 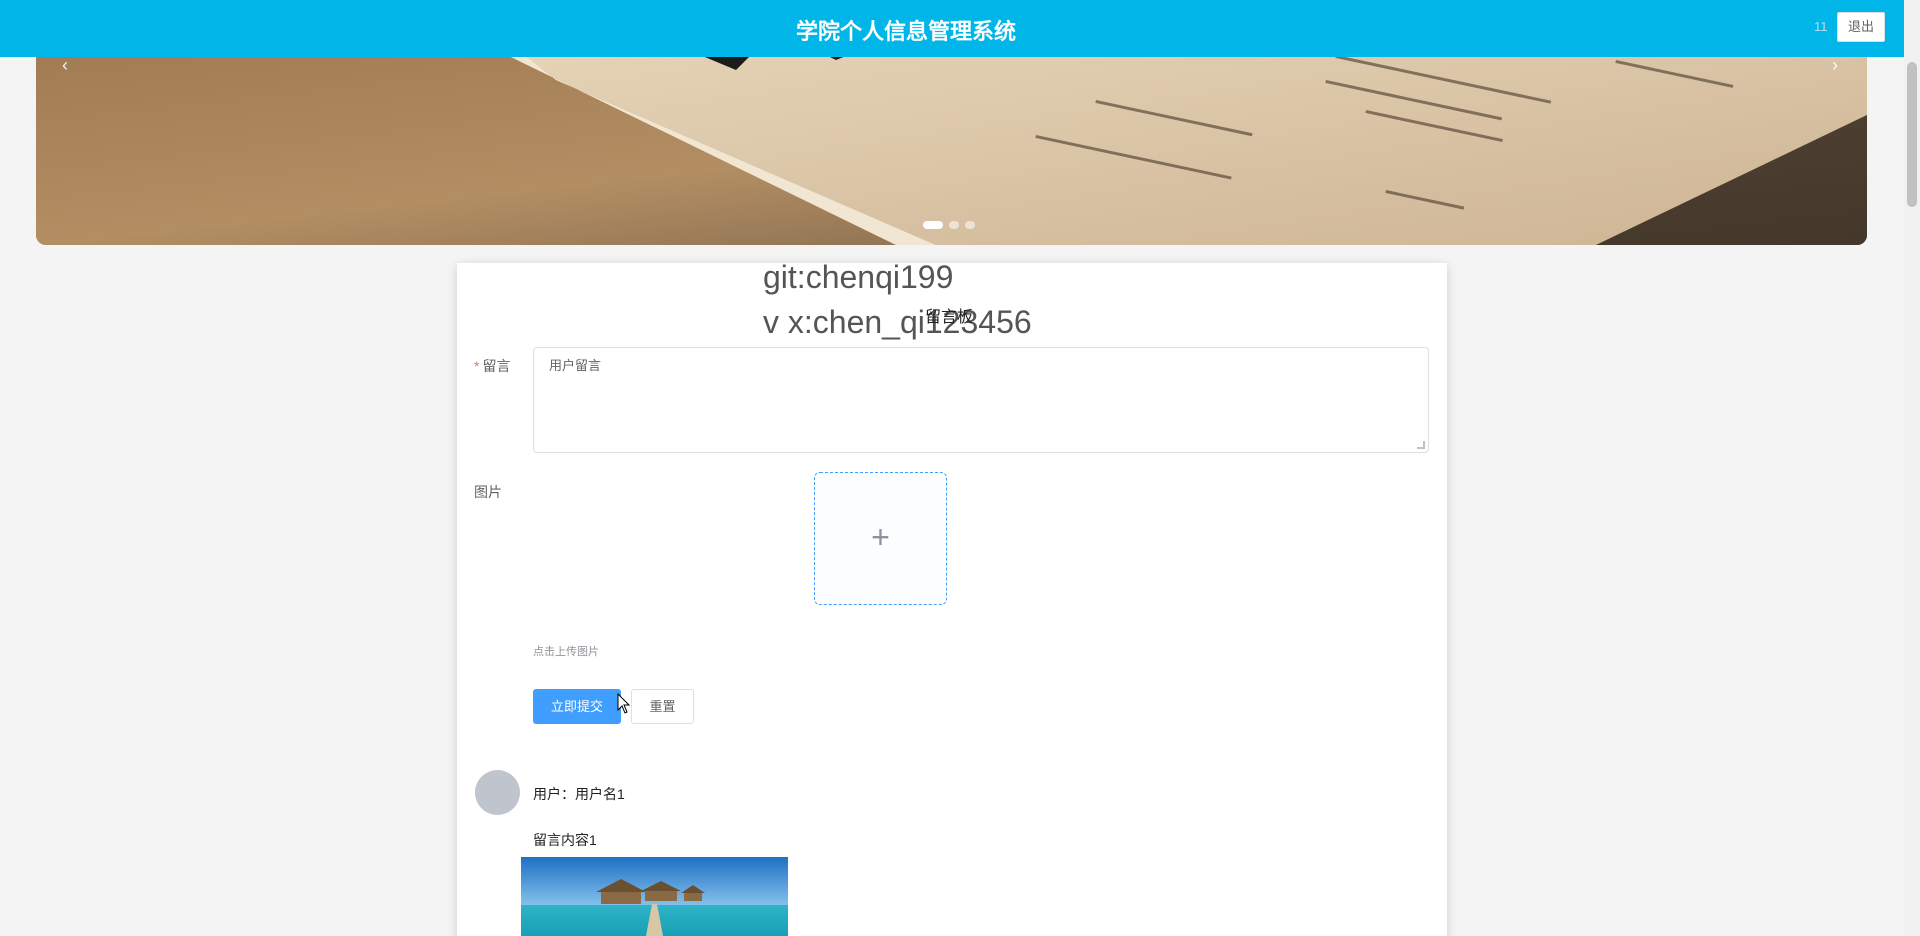 I want to click on carousel-prev-icon: ‹, so click(x=65, y=65).